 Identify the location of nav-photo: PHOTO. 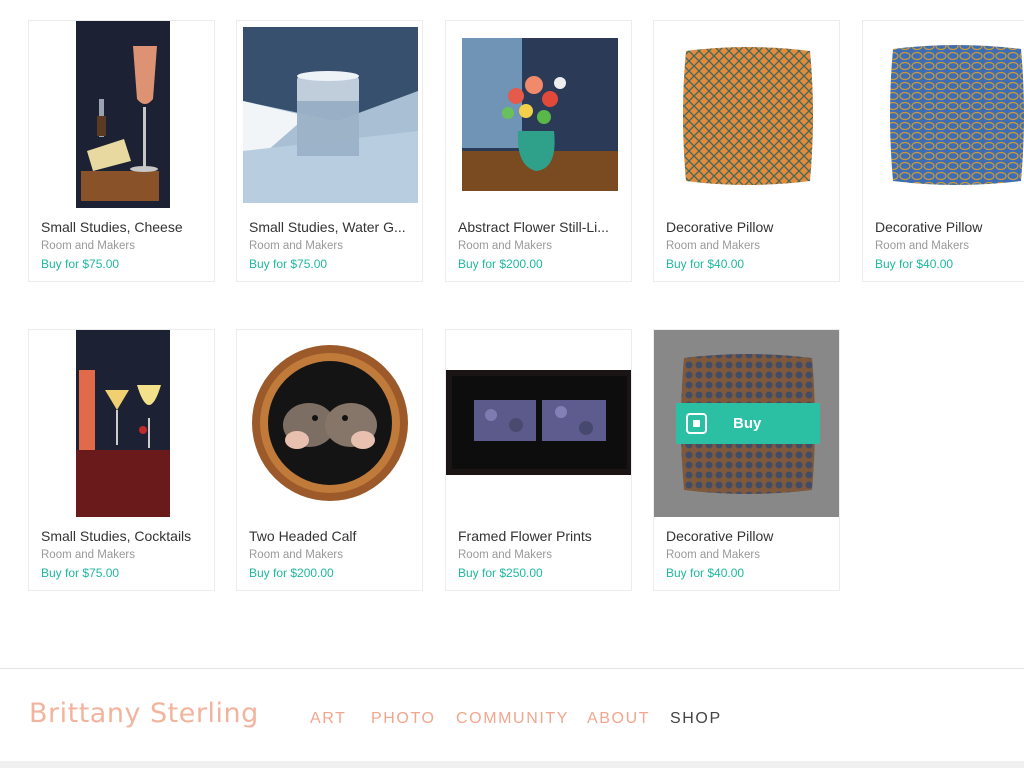
(403, 719).